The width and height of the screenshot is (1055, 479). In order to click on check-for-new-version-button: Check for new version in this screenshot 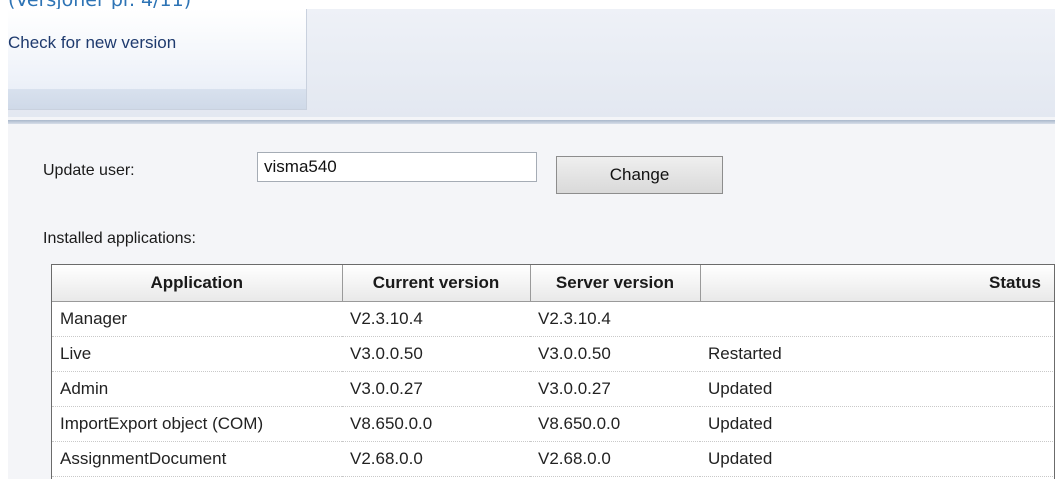, I will do `click(92, 43)`.